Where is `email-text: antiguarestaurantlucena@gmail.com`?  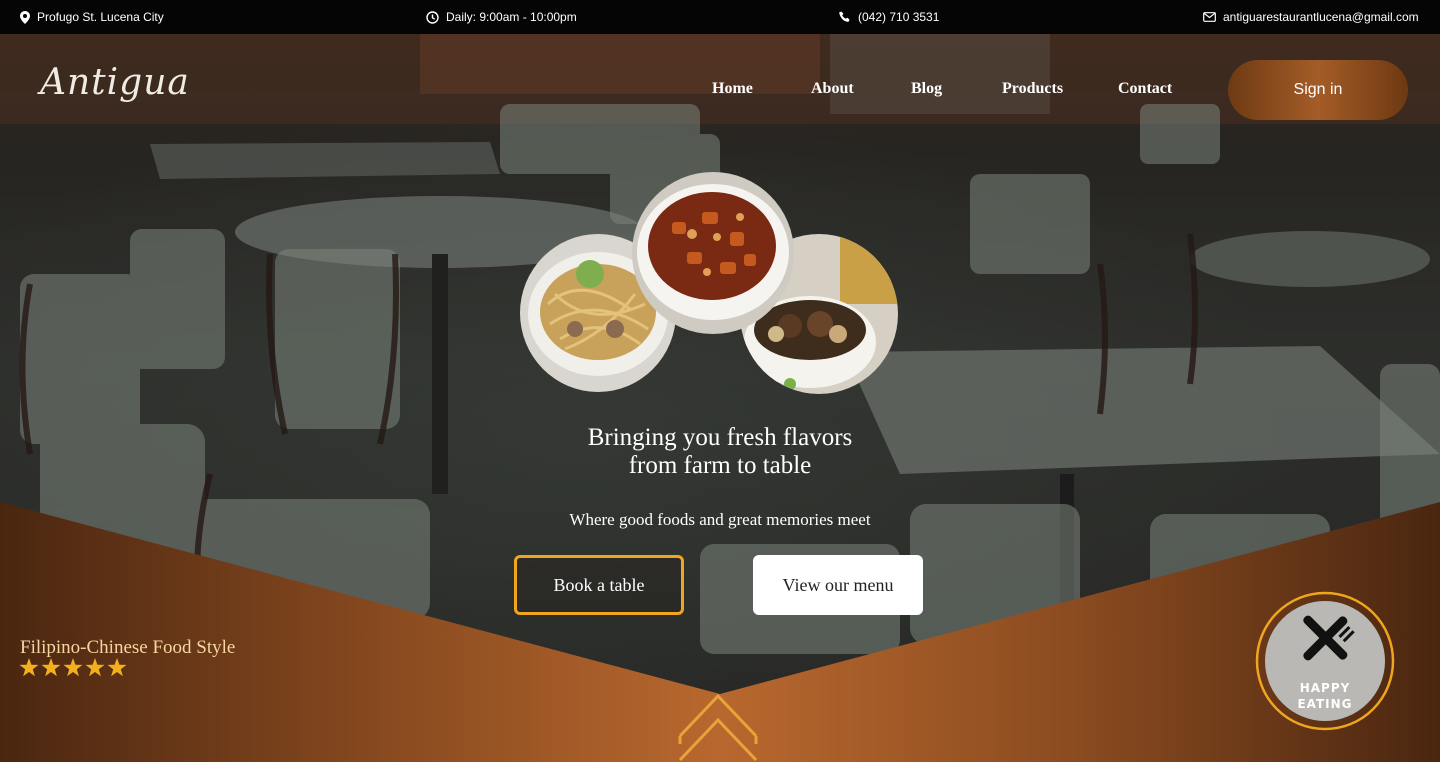
email-text: antiguarestaurantlucena@gmail.com is located at coordinates (1321, 17).